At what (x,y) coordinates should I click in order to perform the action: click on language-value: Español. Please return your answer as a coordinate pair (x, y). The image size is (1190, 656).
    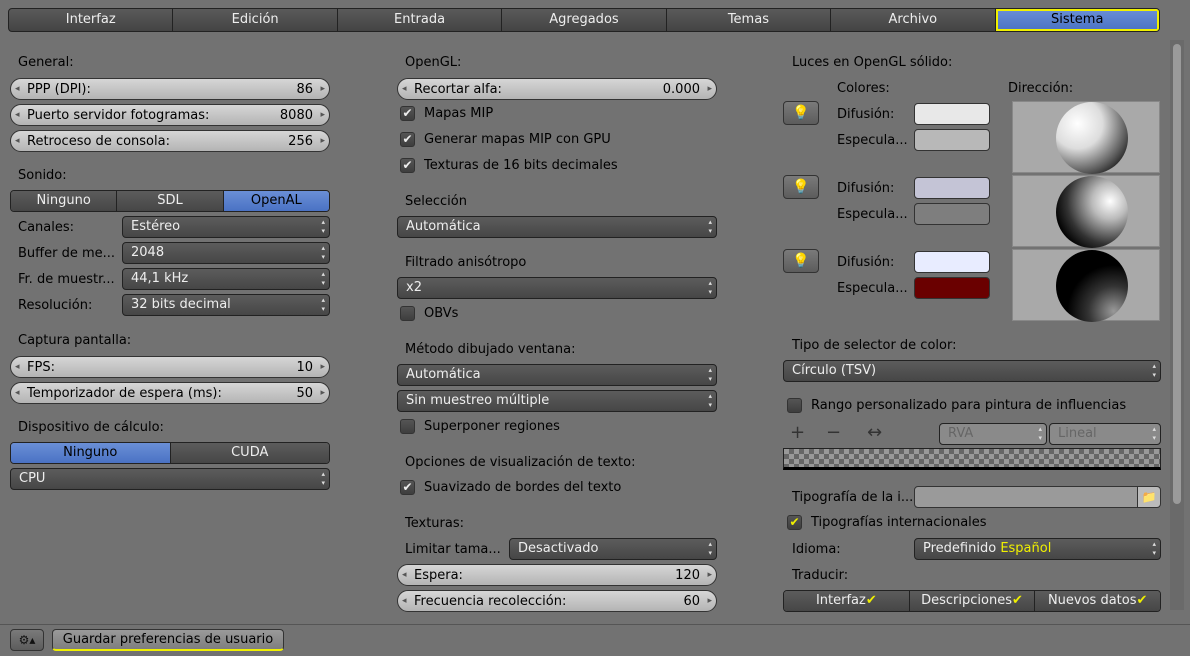
    Looking at the image, I should click on (1026, 548).